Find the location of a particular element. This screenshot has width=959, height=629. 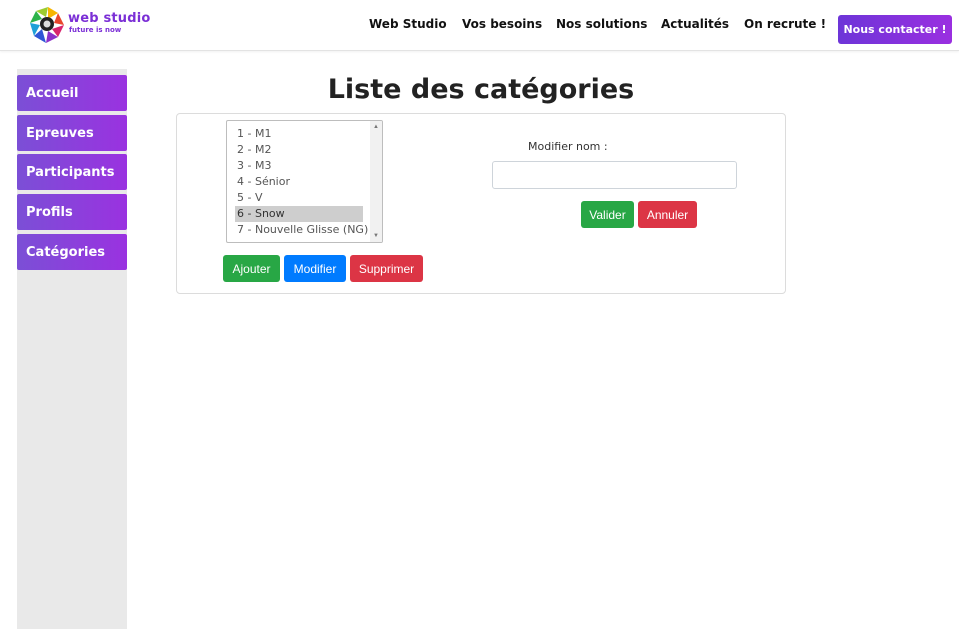

sidebar is located at coordinates (72, 349).